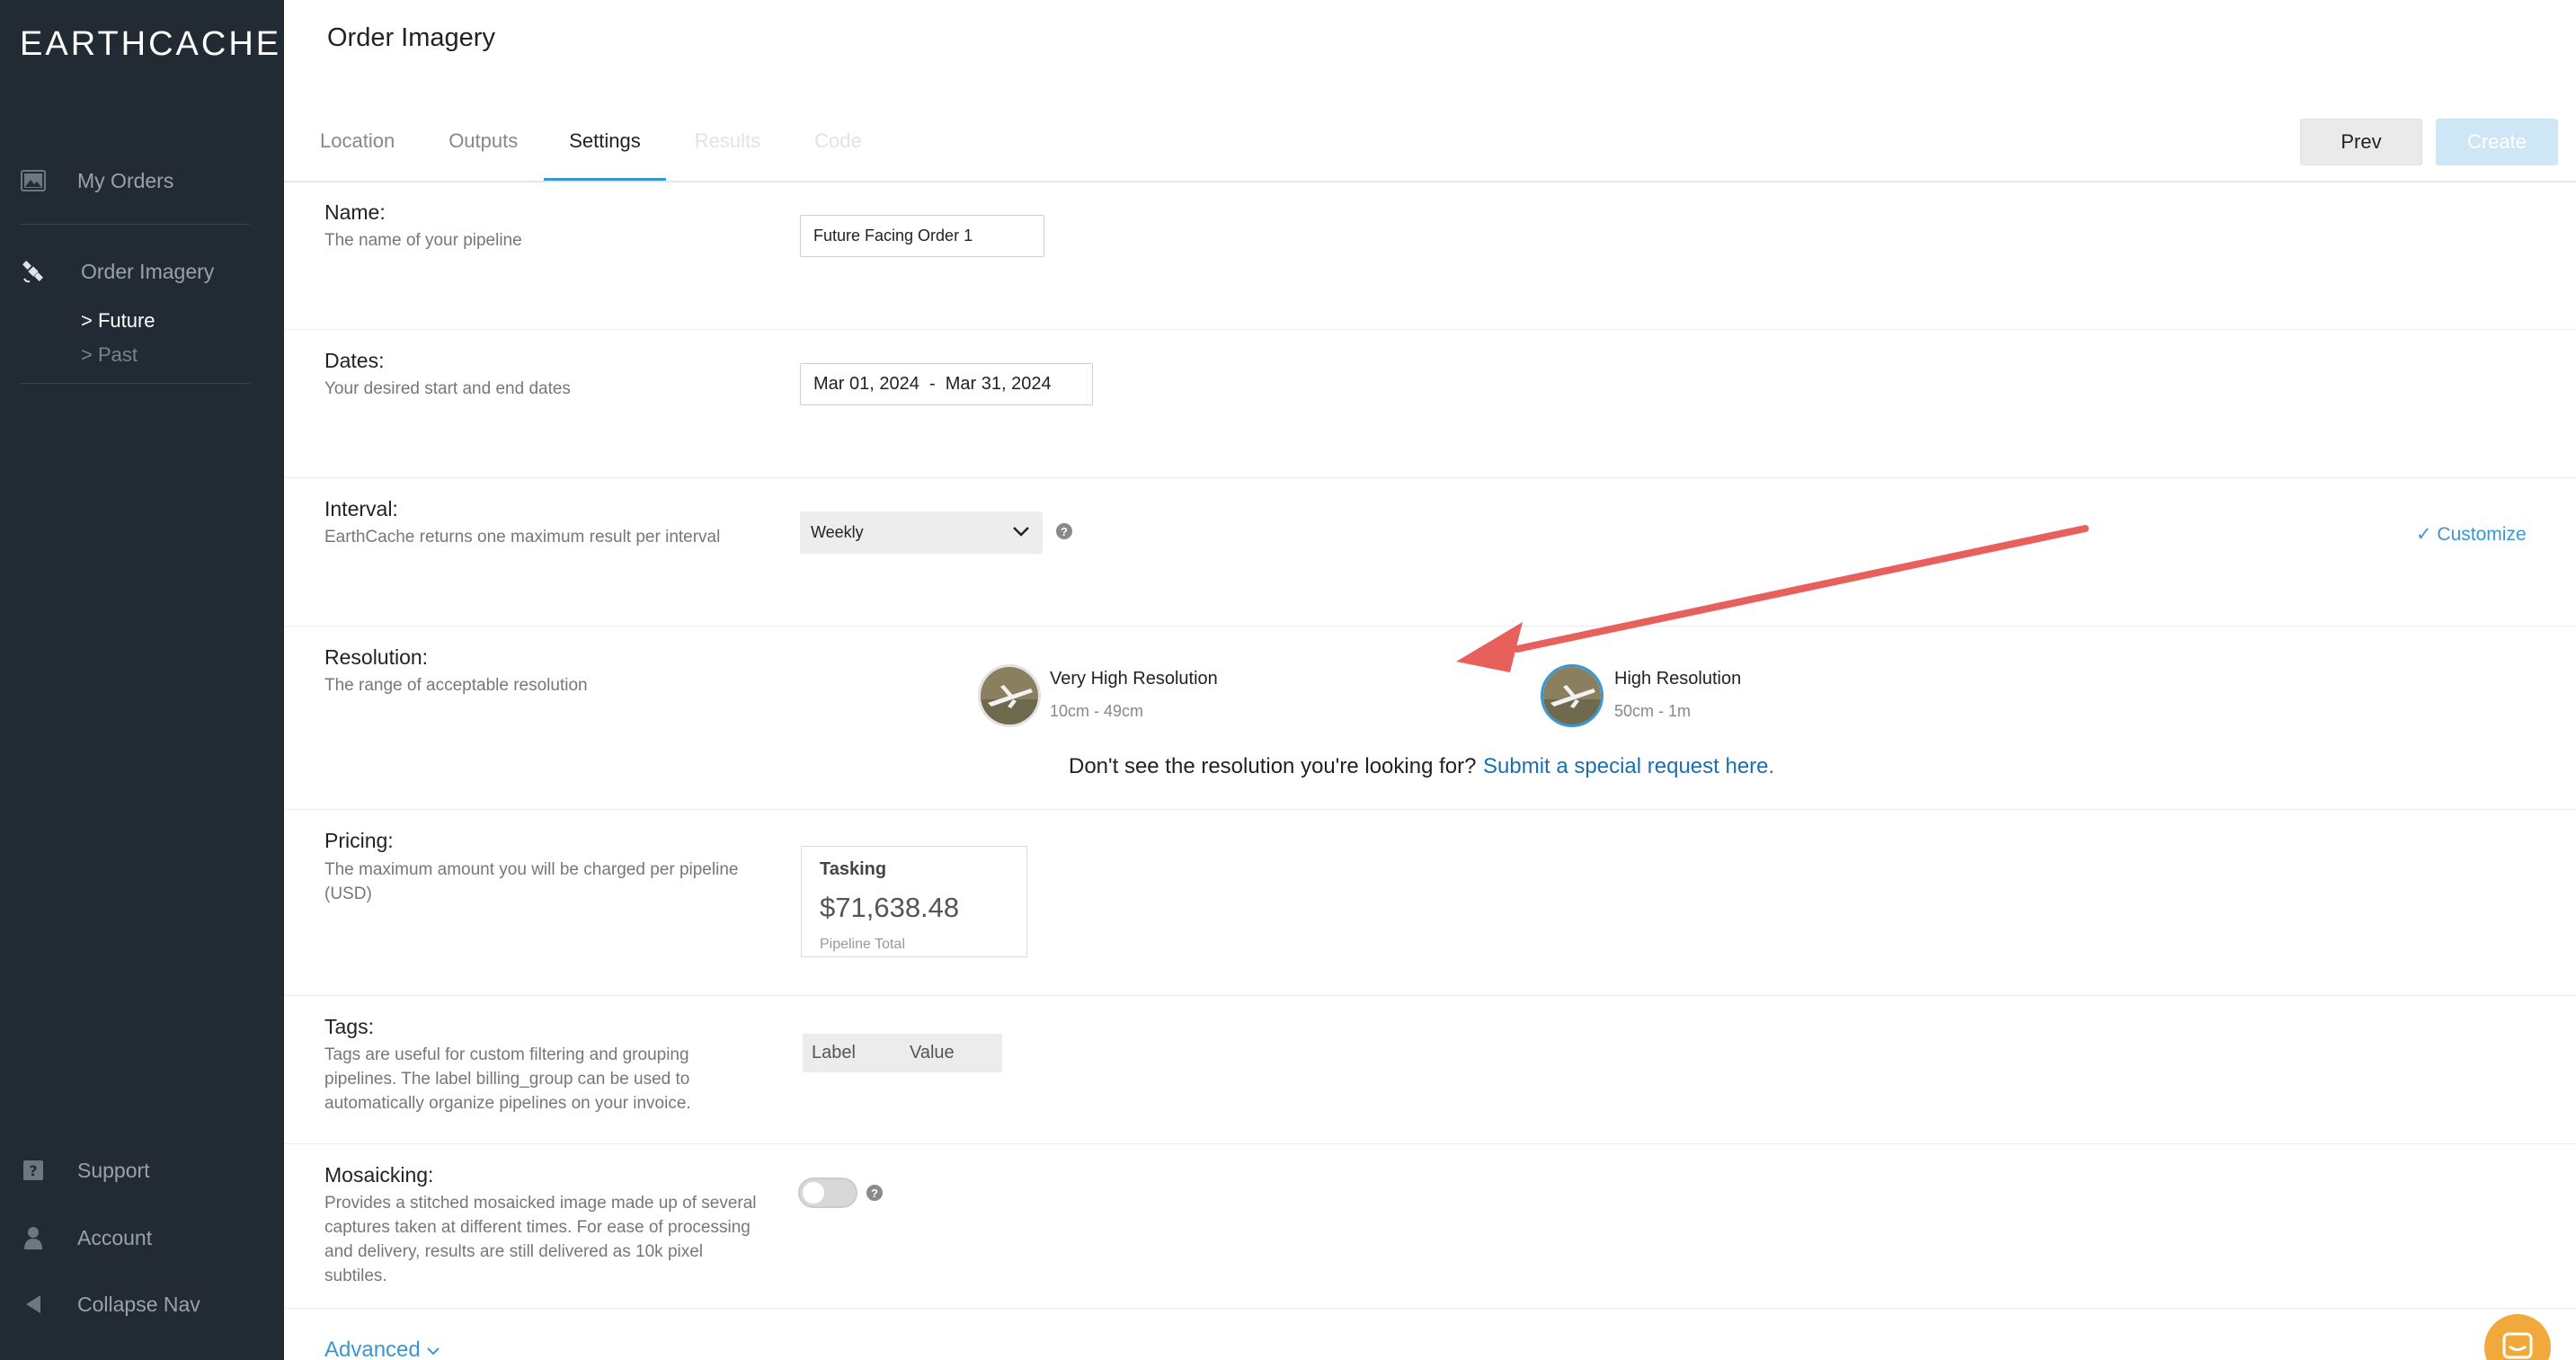 This screenshot has width=2576, height=1360. What do you see at coordinates (946, 384) in the screenshot?
I see `date-range-input: Mar 01, 2024 - Mar 31, 2024` at bounding box center [946, 384].